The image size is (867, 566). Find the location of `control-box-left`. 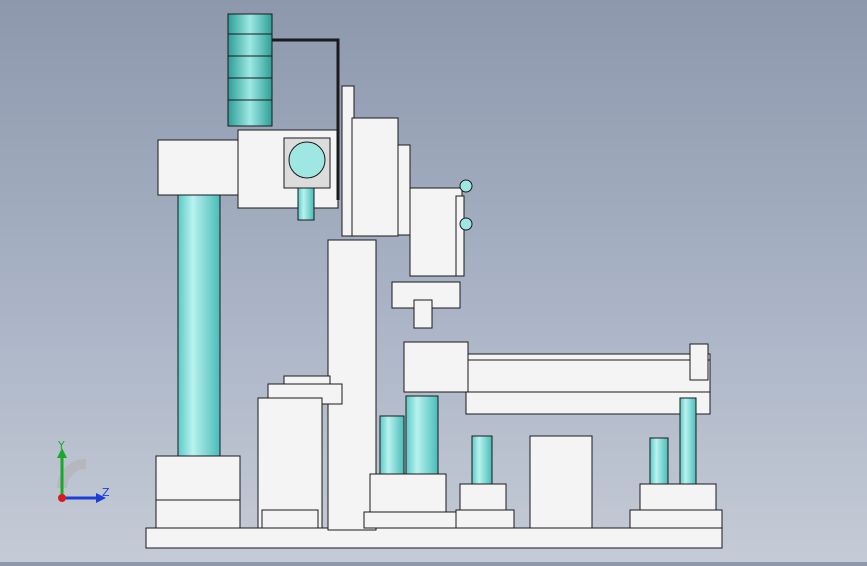

control-box-left is located at coordinates (290, 463).